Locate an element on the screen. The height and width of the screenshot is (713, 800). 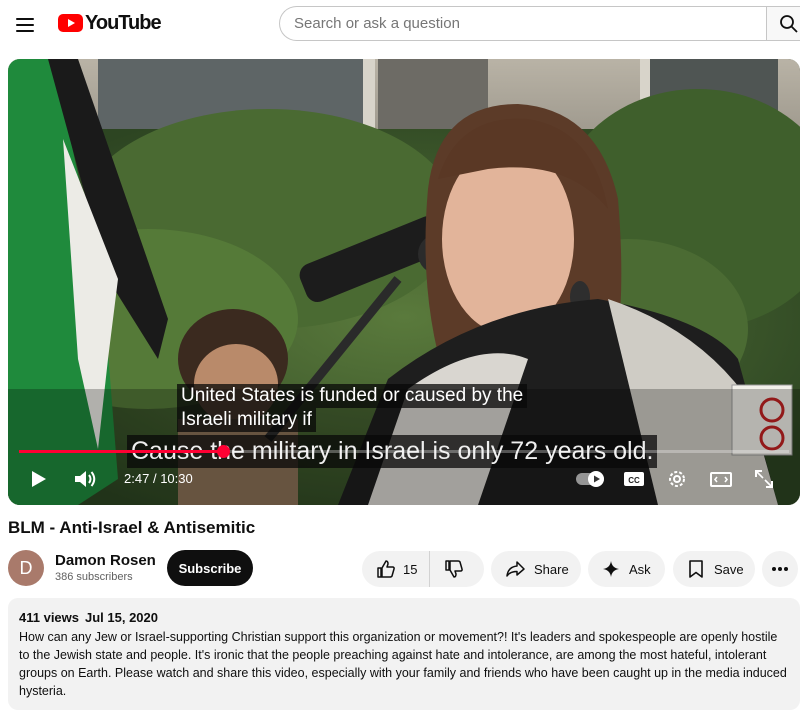
fullscreen-button is located at coordinates (764, 479).